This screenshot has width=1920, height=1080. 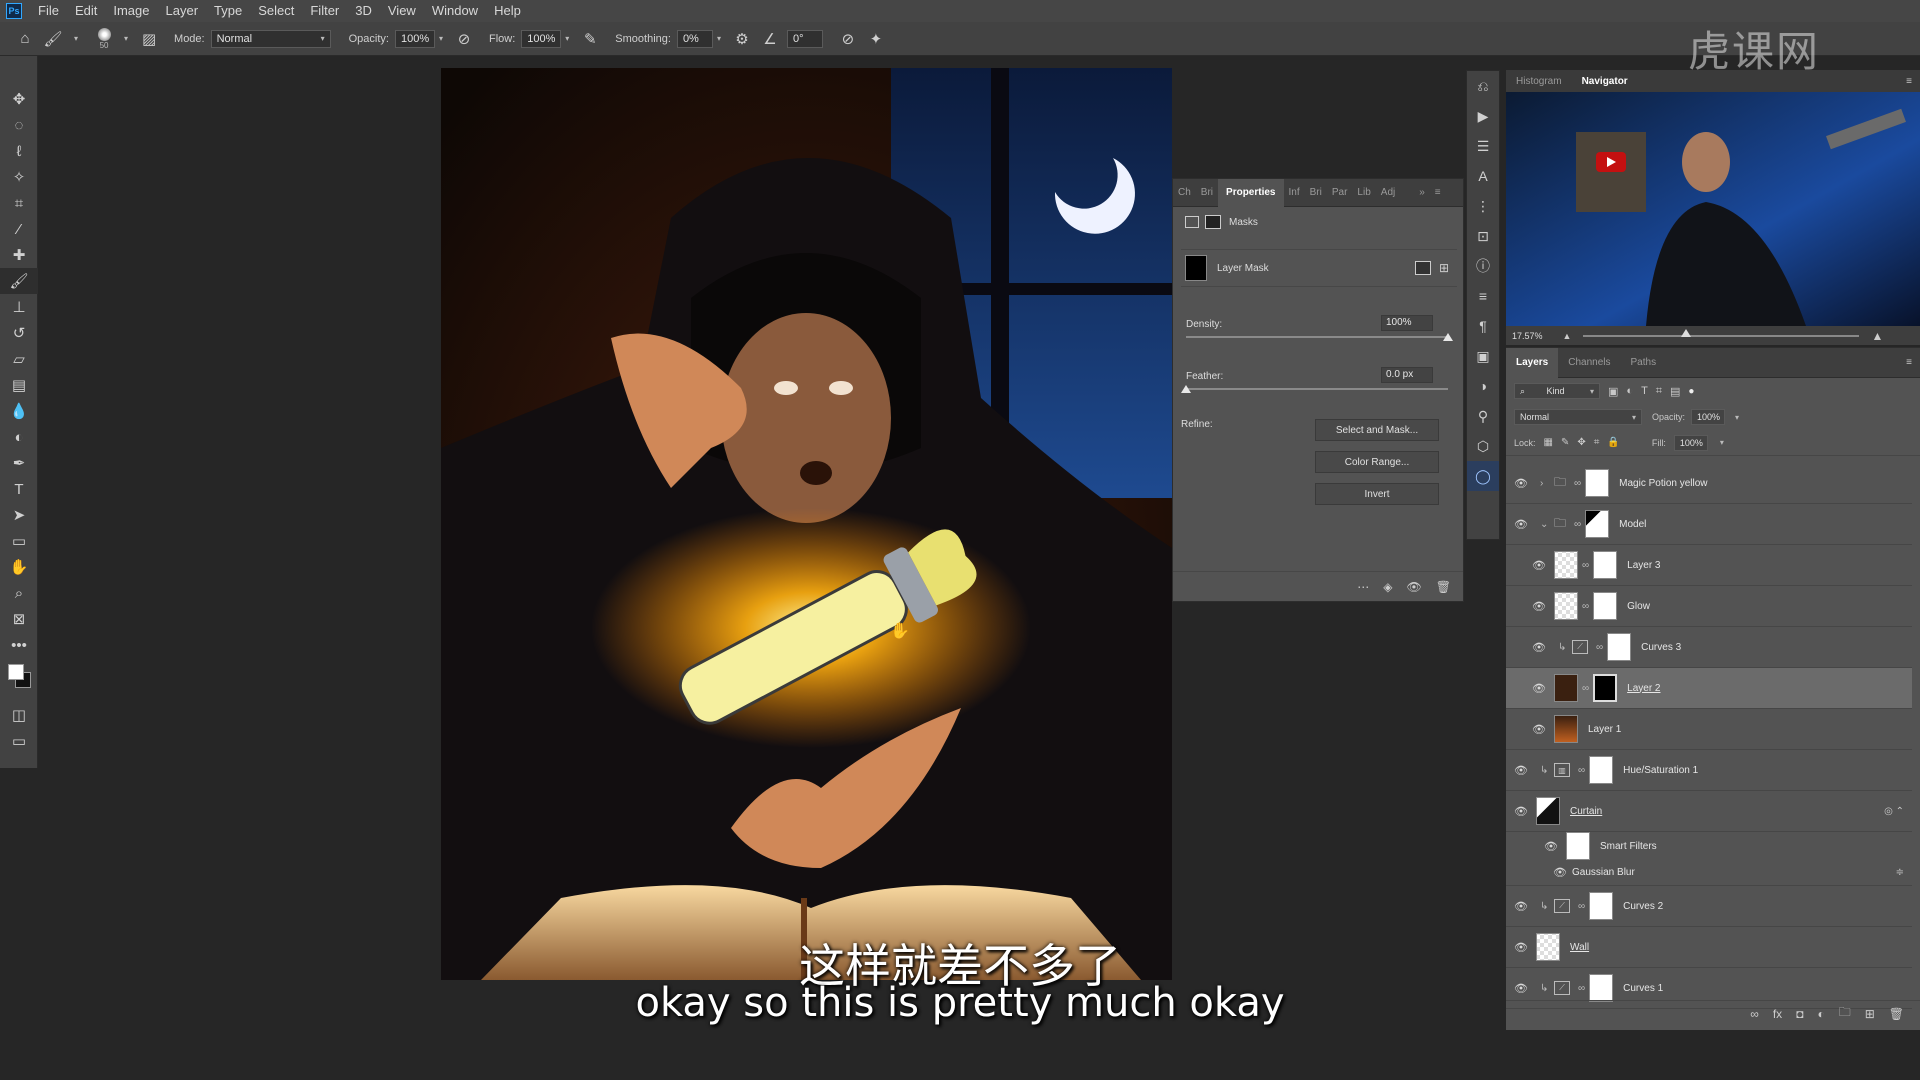 What do you see at coordinates (1713, 209) in the screenshot?
I see `navigator-preview` at bounding box center [1713, 209].